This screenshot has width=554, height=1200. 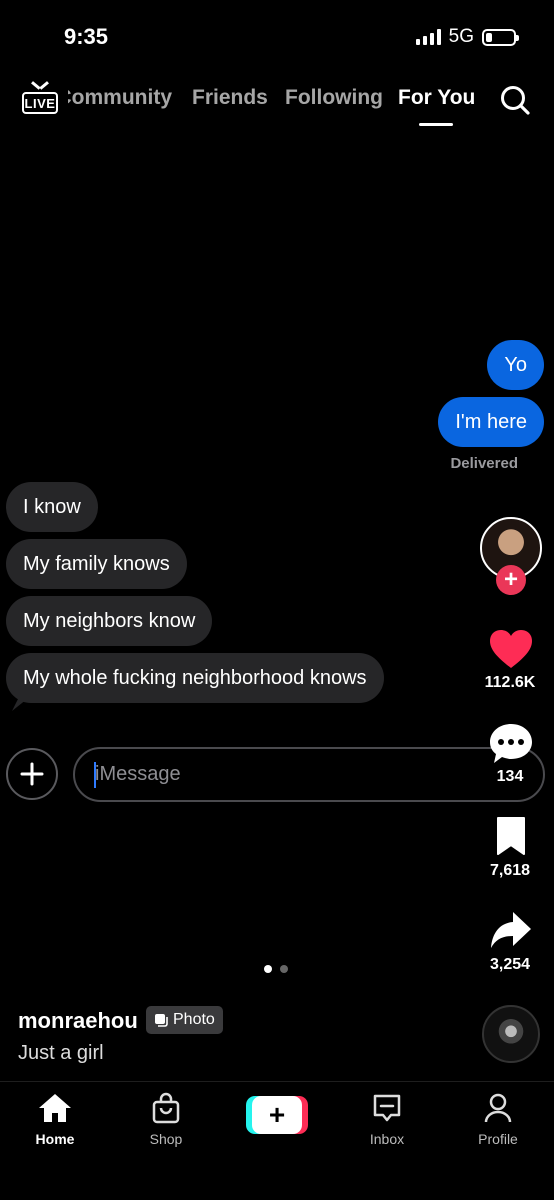 What do you see at coordinates (276, 969) in the screenshot?
I see `carousel-indicator` at bounding box center [276, 969].